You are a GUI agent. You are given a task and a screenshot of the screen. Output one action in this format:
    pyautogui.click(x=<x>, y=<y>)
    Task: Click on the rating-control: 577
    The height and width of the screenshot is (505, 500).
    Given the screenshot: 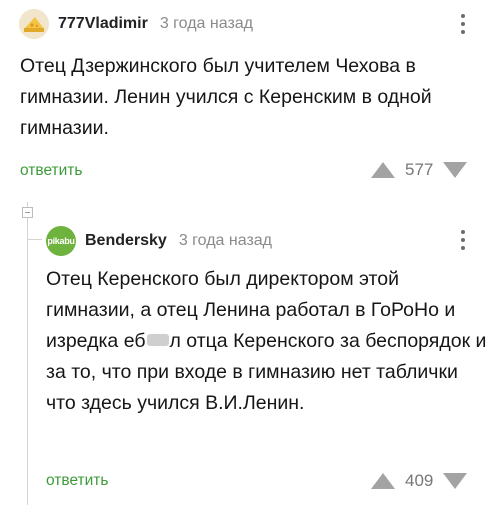 What is the action you would take?
    pyautogui.click(x=419, y=170)
    